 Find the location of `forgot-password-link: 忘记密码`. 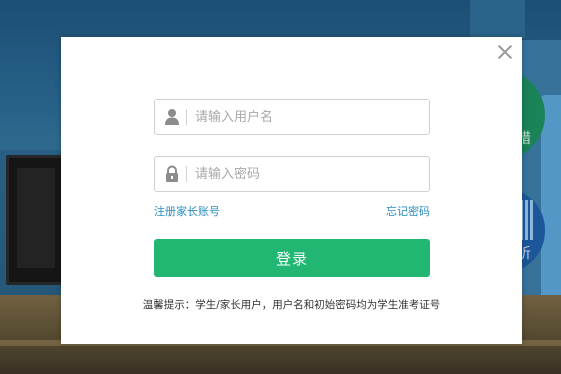

forgot-password-link: 忘记密码 is located at coordinates (408, 211).